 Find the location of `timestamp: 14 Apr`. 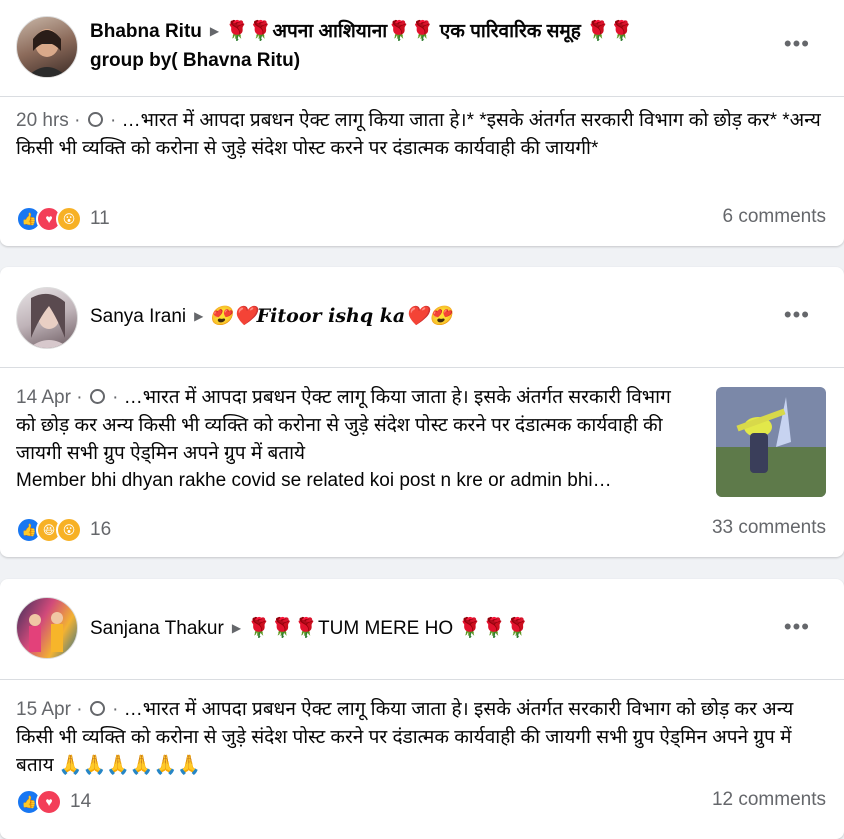

timestamp: 14 Apr is located at coordinates (43, 397).